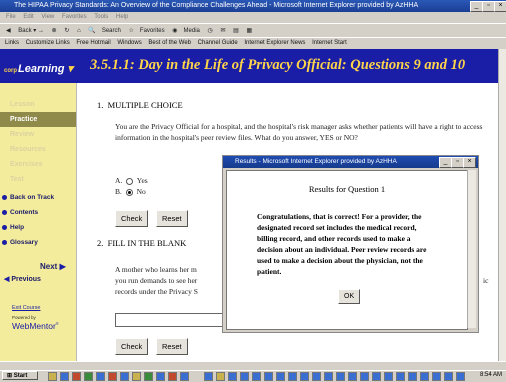 This screenshot has width=506, height=382. Describe the element at coordinates (93, 43) in the screenshot. I see `link-free-hotmail: Free Hotmail` at that location.